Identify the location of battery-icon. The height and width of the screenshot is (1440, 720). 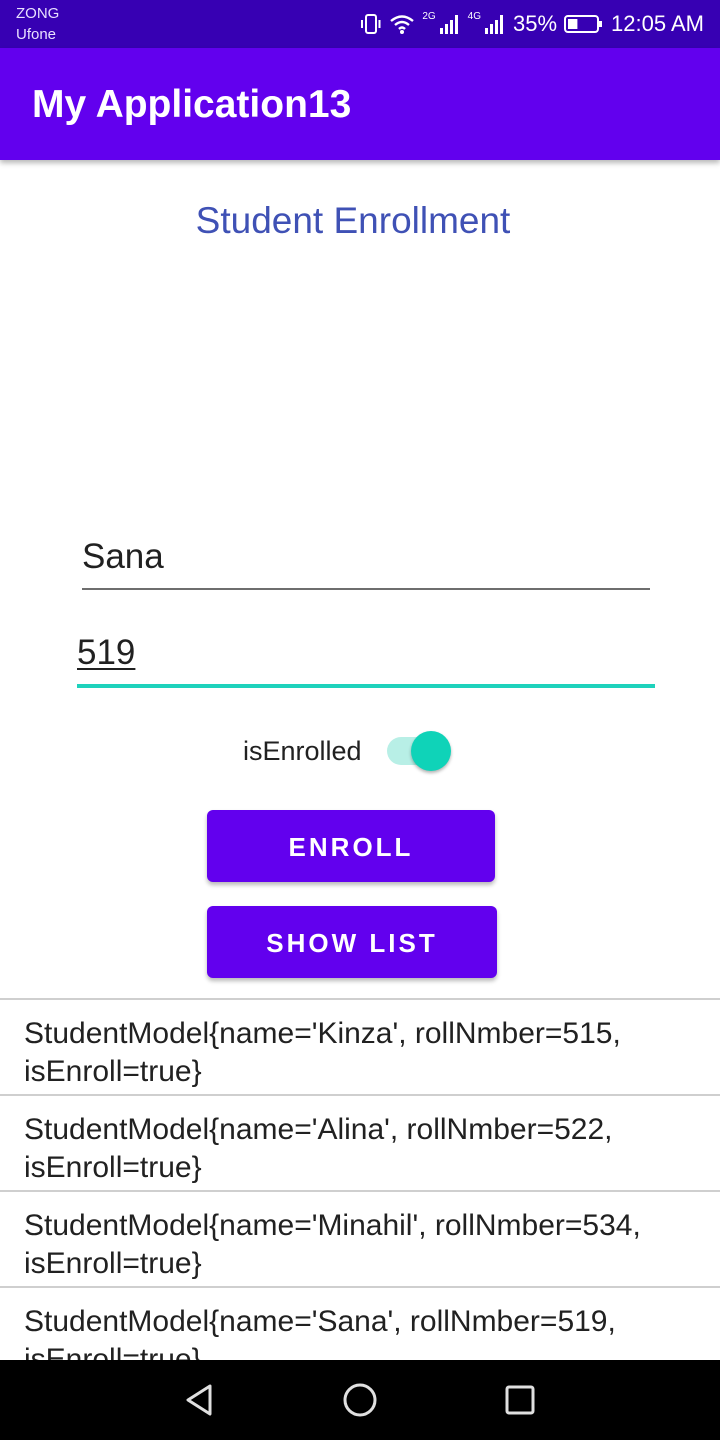
(584, 24).